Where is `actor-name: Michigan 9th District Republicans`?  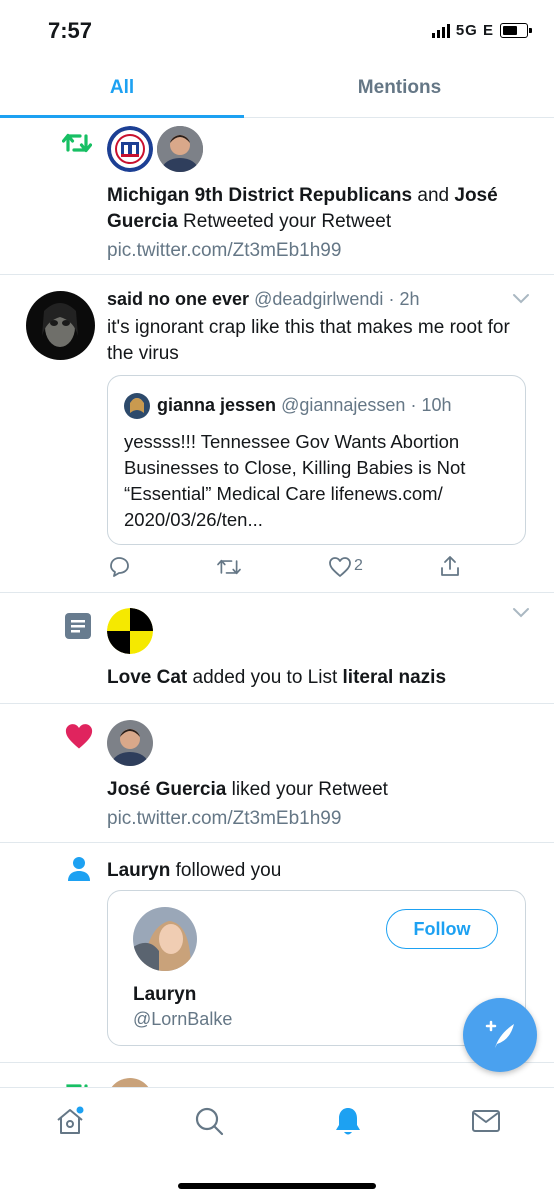
actor-name: Michigan 9th District Republicans is located at coordinates (259, 195).